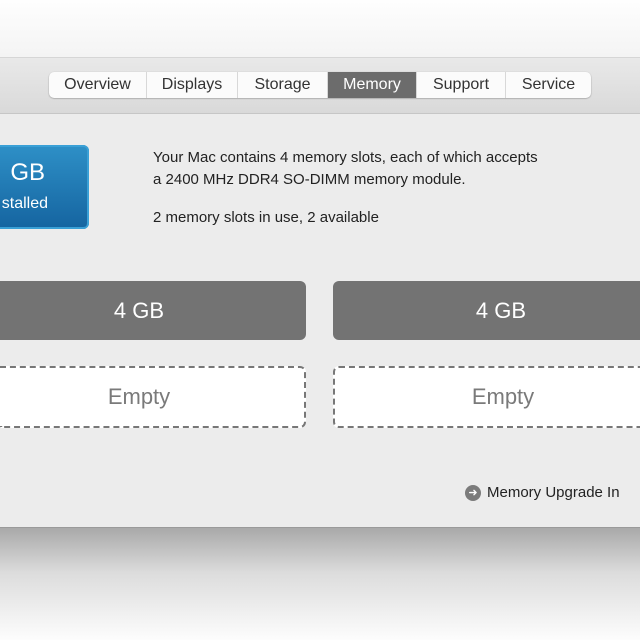 This screenshot has width=640, height=640. I want to click on installed-label: stalled, so click(24, 203).